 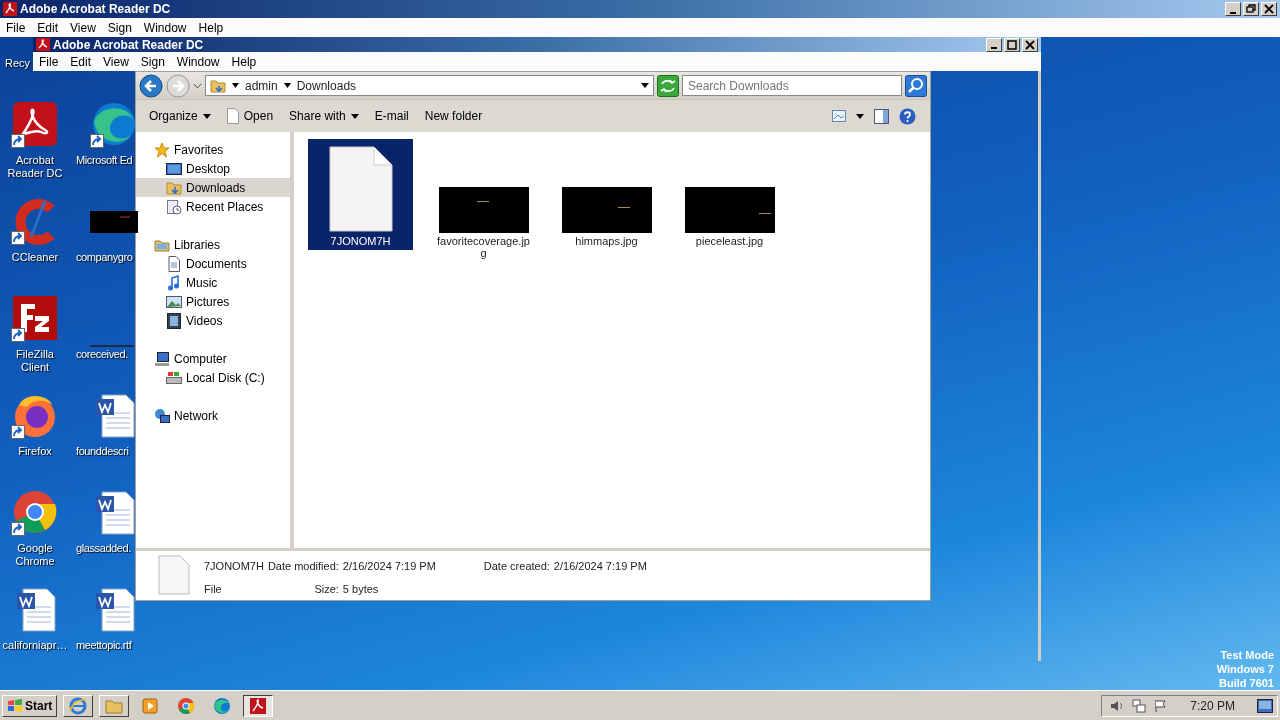 What do you see at coordinates (250, 116) in the screenshot?
I see `toolbar-button: Open` at bounding box center [250, 116].